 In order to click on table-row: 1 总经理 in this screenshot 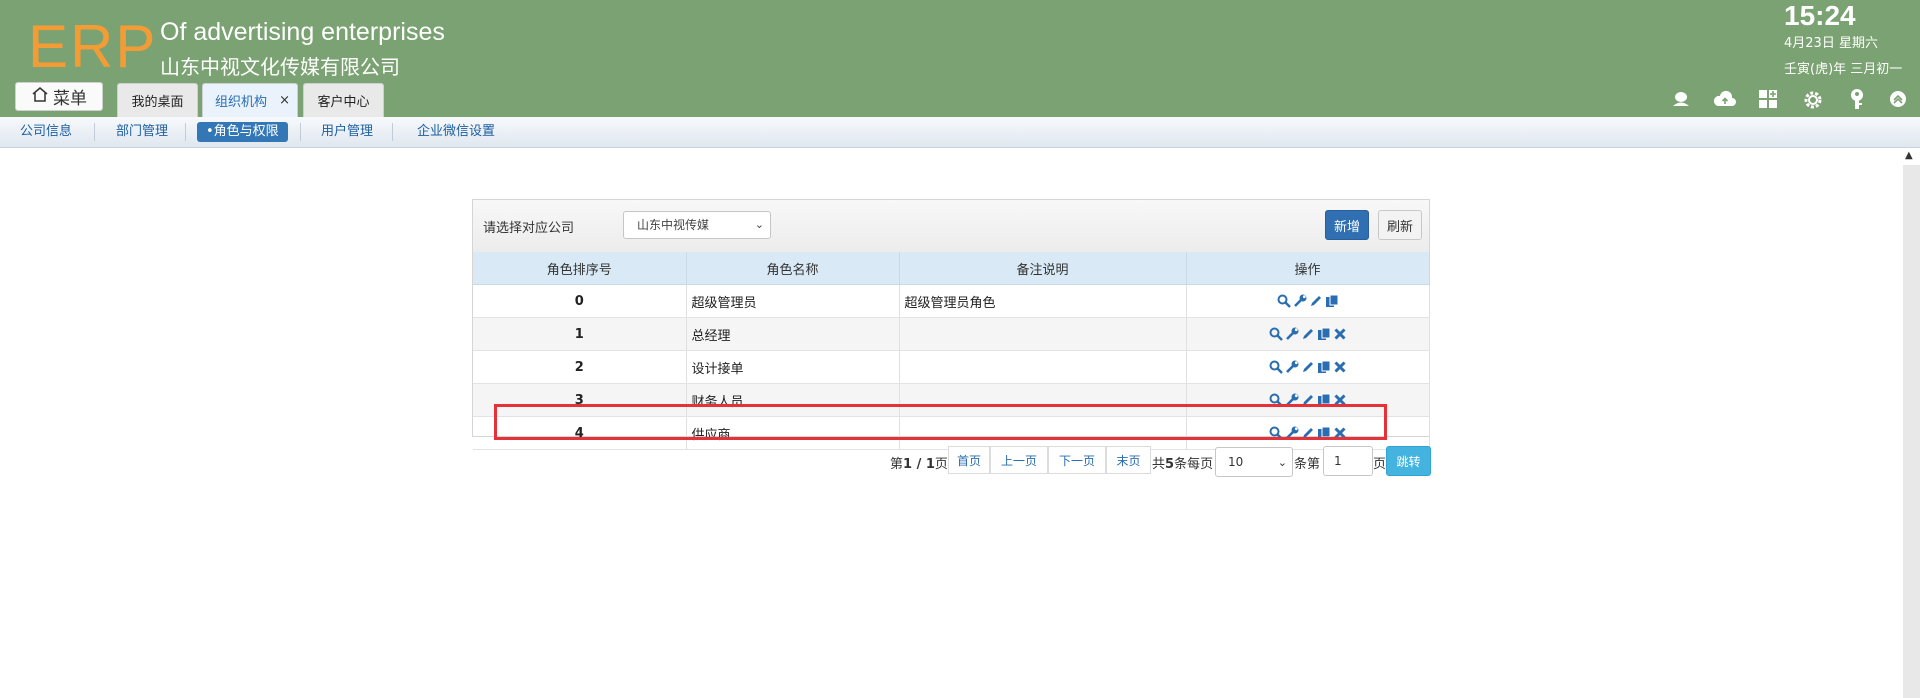, I will do `click(951, 334)`.